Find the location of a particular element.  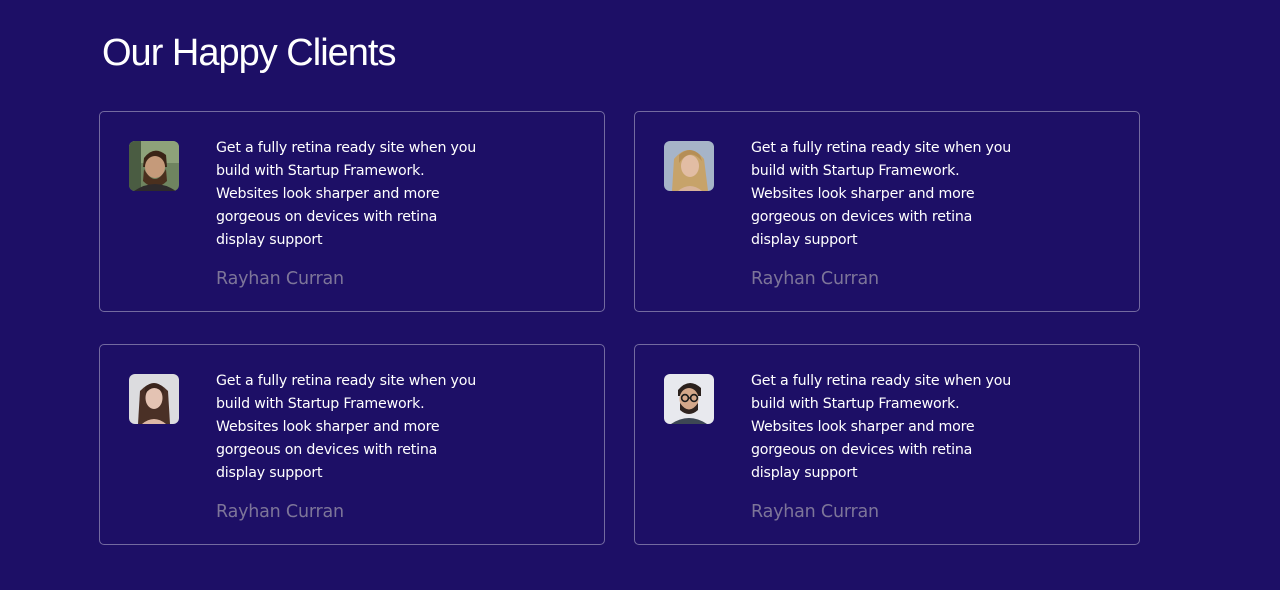

blonde-woman-photo is located at coordinates (689, 166).